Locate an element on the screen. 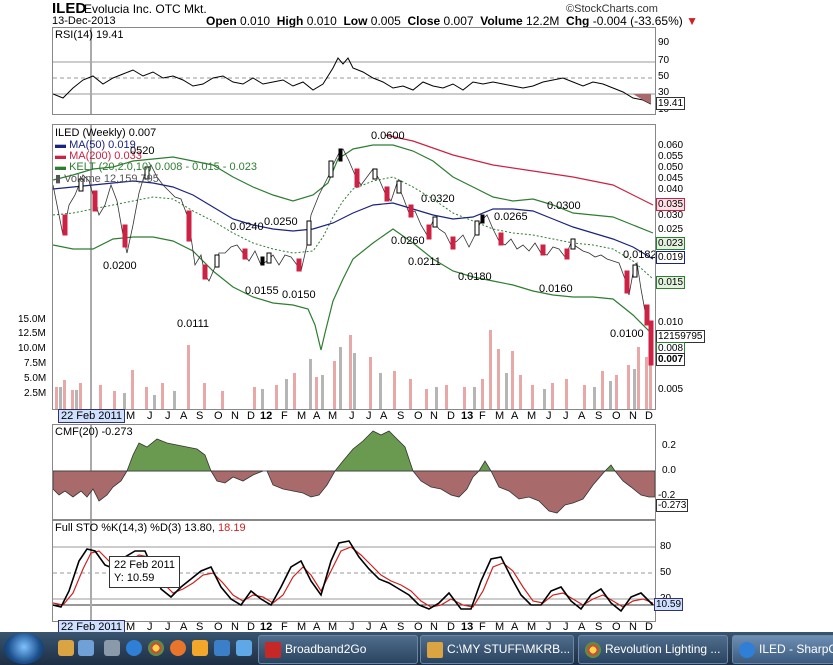 The height and width of the screenshot is (665, 833). app2-icon is located at coordinates (222, 648).